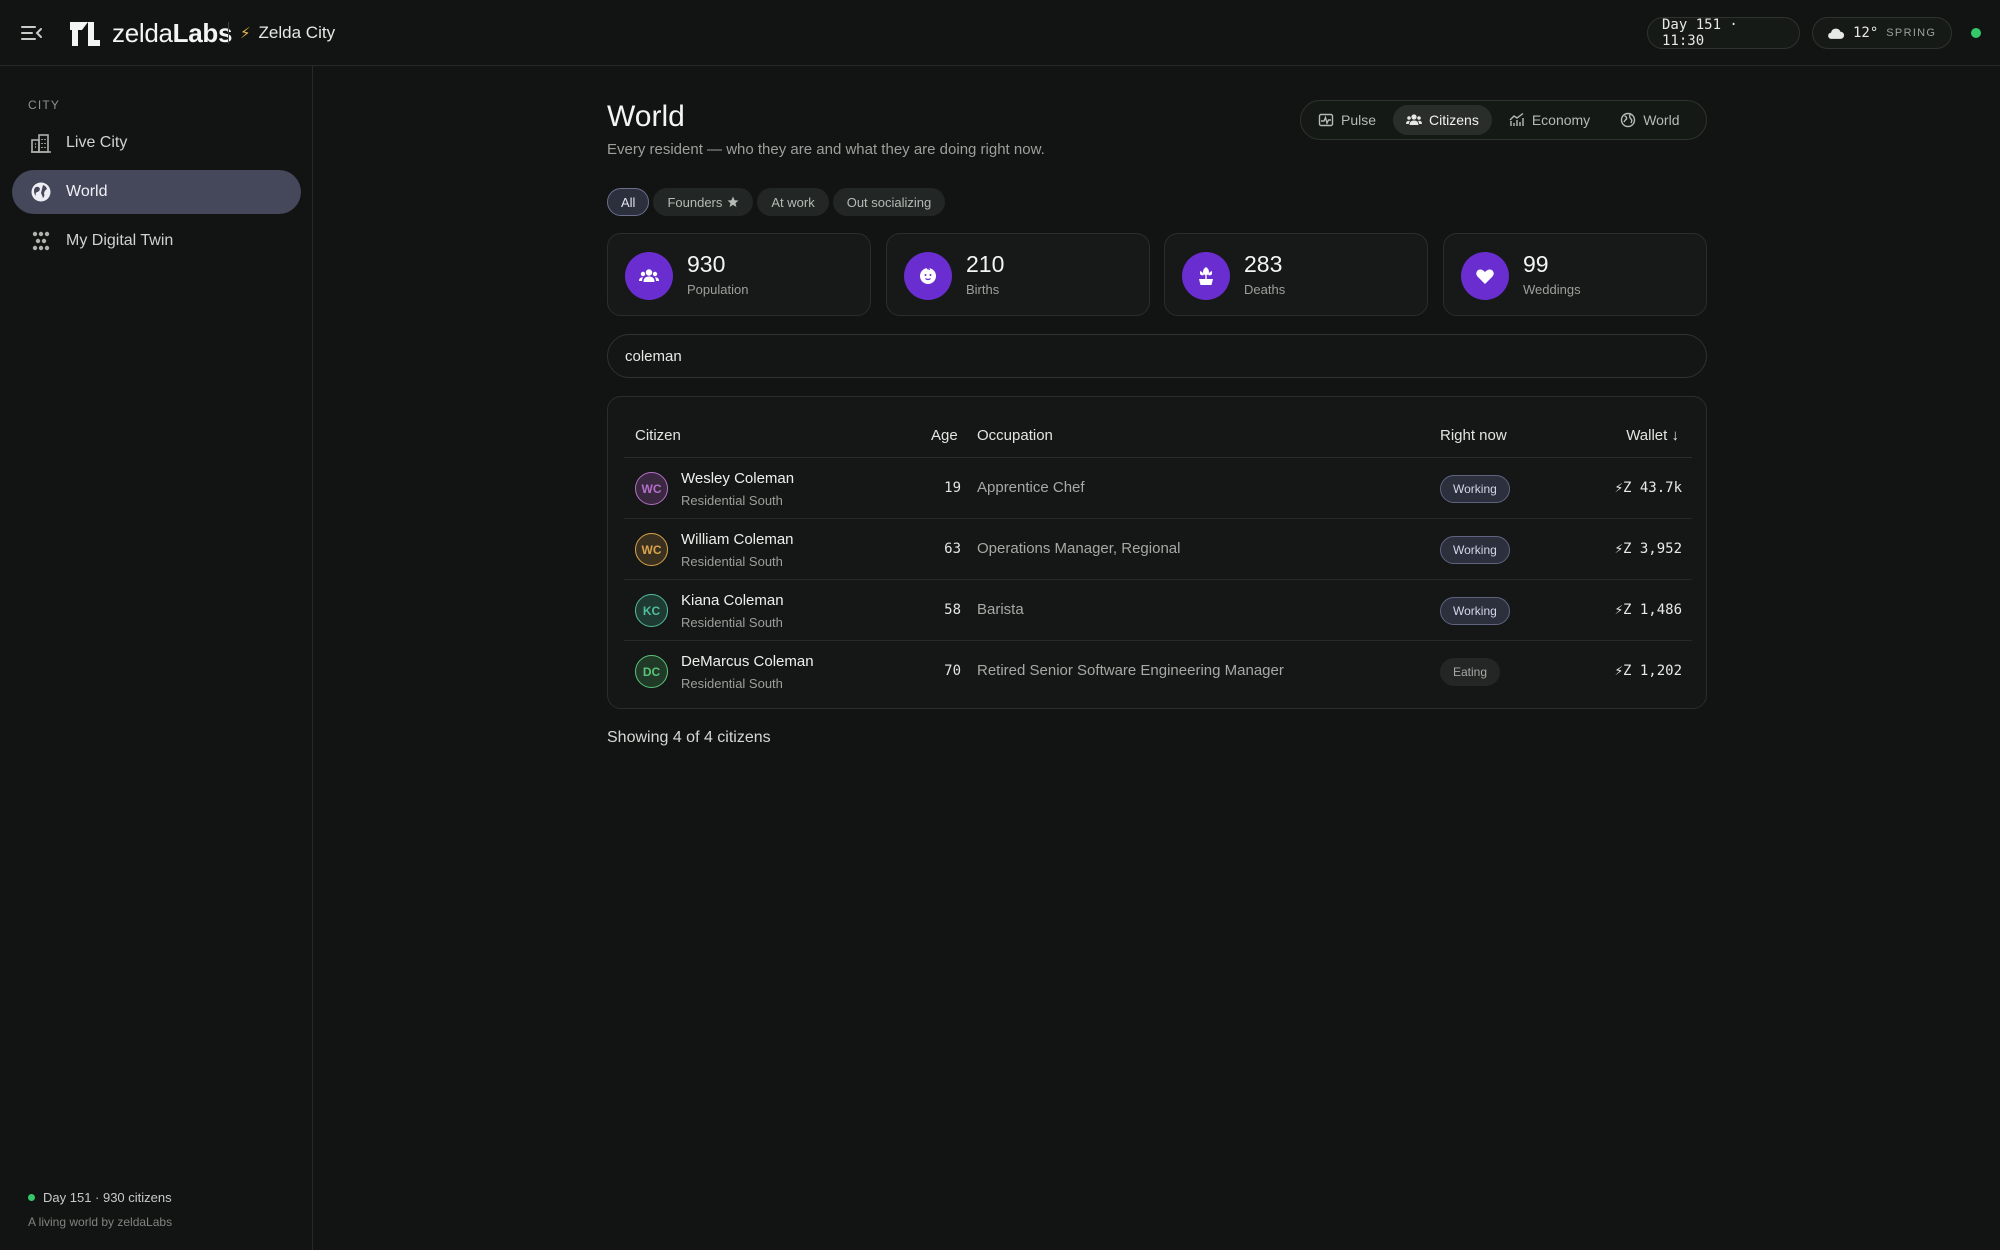 This screenshot has width=2000, height=1250. I want to click on city-name: Zelda City, so click(297, 32).